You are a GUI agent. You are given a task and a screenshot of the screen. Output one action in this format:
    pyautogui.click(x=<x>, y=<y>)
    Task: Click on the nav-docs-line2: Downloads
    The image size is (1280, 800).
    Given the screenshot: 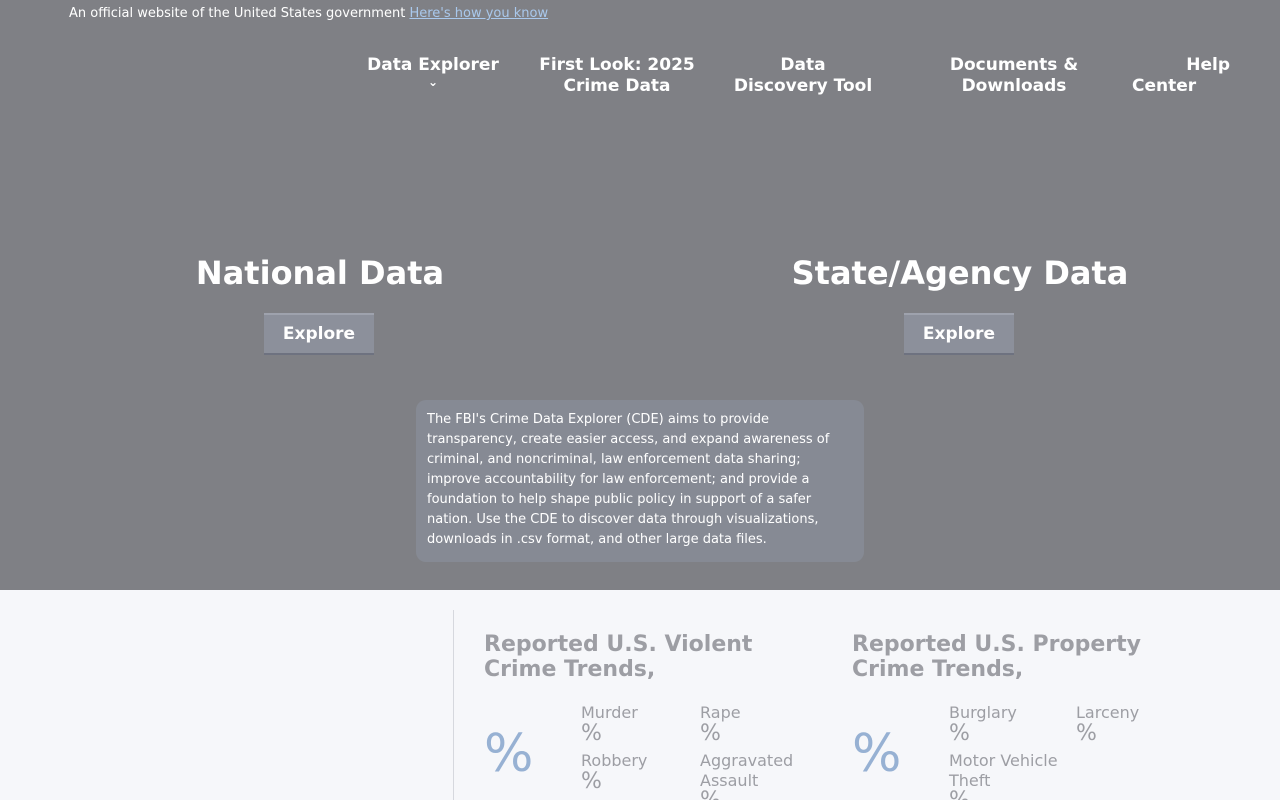 What is the action you would take?
    pyautogui.click(x=1014, y=86)
    